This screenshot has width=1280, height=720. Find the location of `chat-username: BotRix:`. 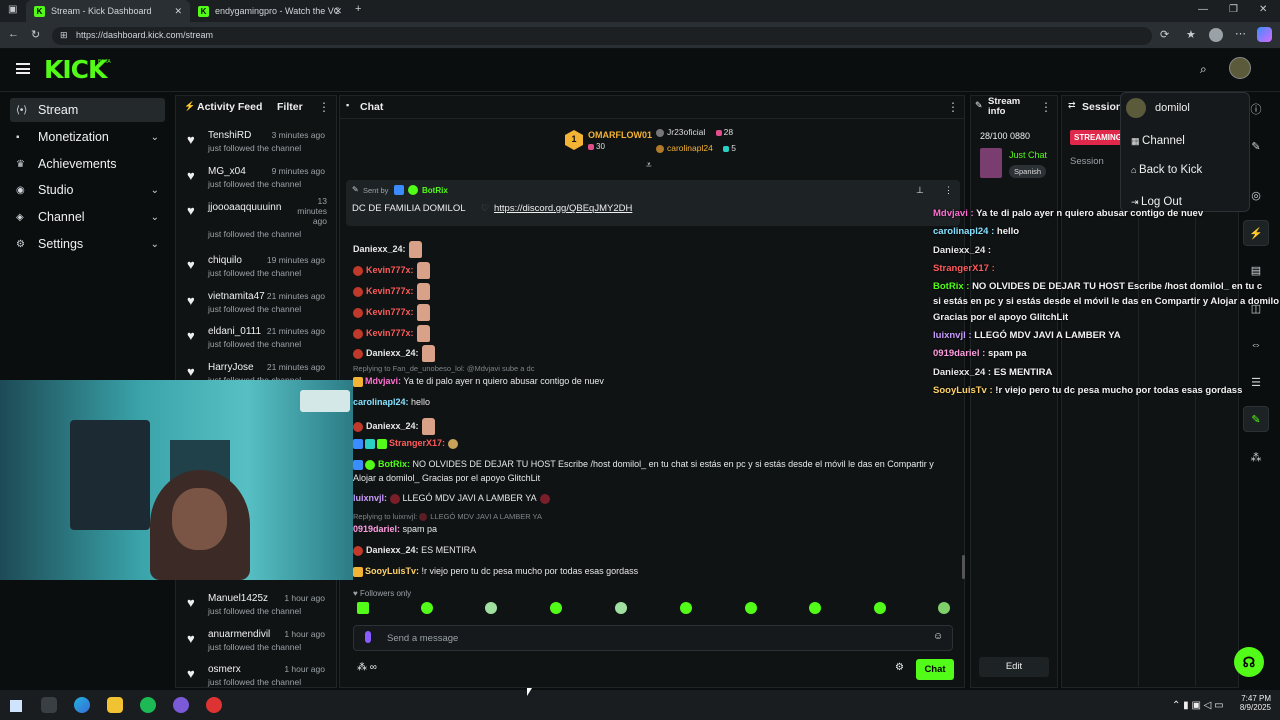

chat-username: BotRix: is located at coordinates (394, 464).